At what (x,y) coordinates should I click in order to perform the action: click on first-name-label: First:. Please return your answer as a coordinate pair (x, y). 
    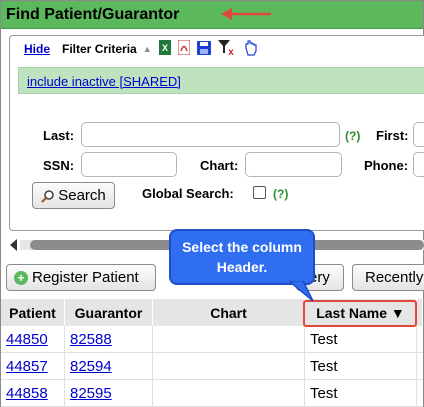
    Looking at the image, I should click on (392, 135).